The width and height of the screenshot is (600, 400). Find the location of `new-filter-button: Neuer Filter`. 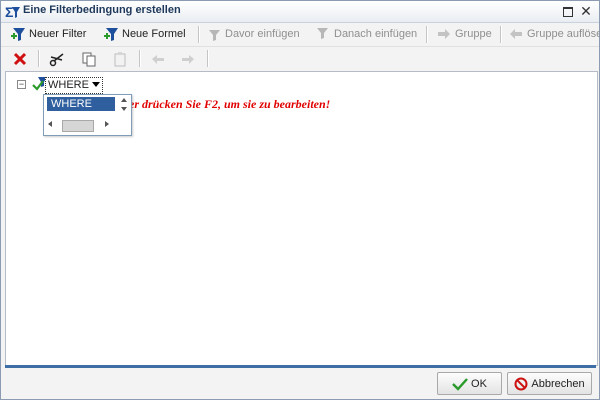

new-filter-button: Neuer Filter is located at coordinates (48, 34).